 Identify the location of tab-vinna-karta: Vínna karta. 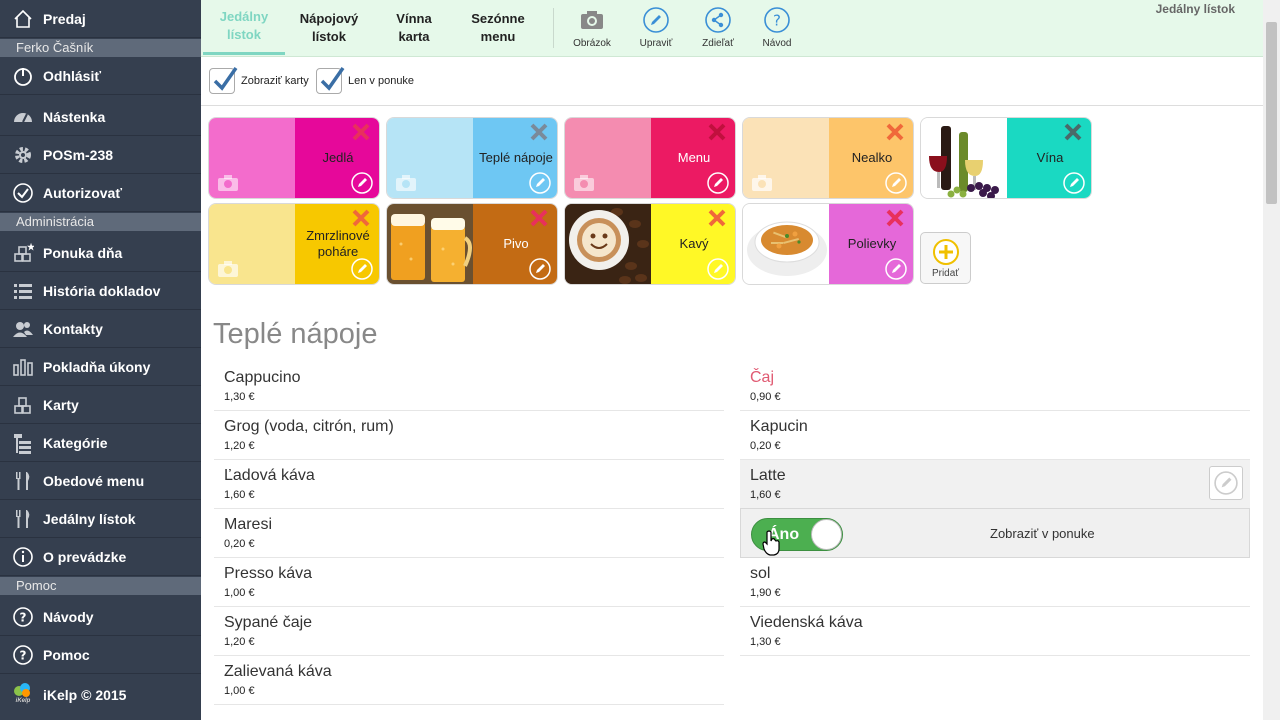
(414, 27).